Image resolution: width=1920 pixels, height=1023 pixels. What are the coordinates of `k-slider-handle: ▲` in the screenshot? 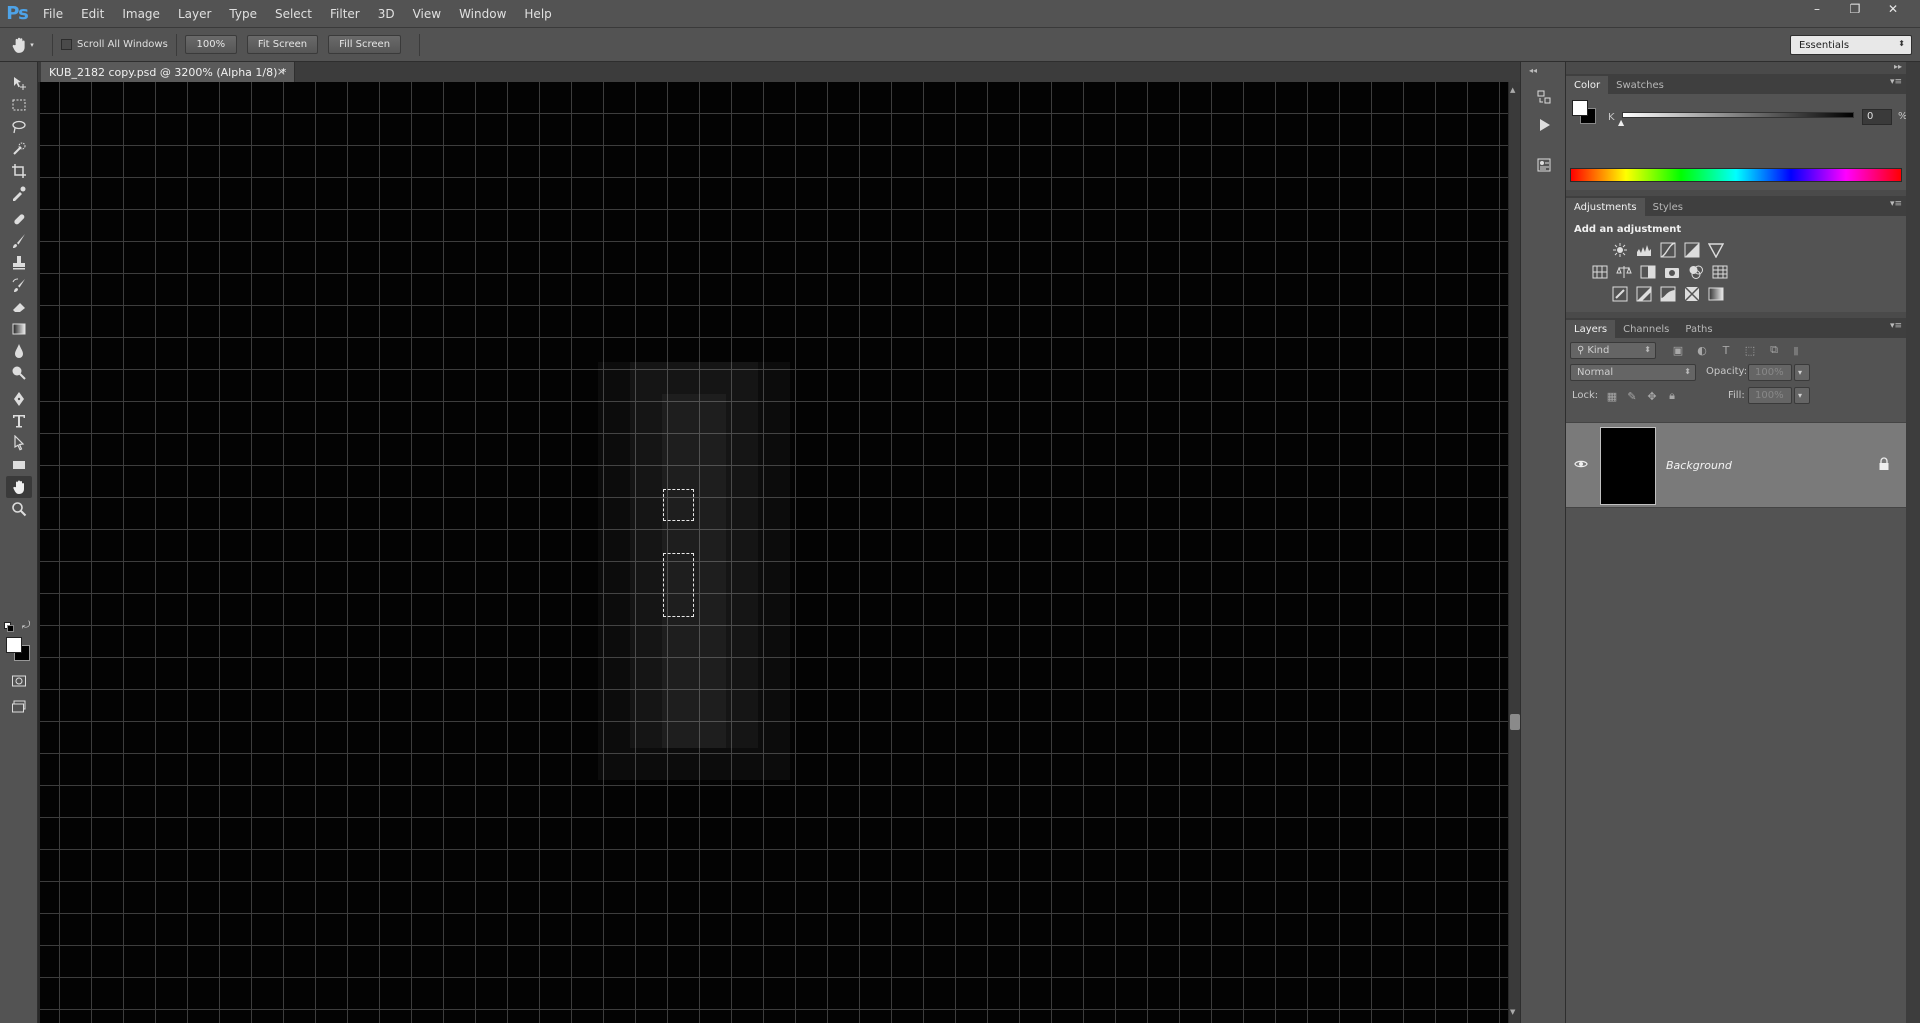 It's located at (1621, 122).